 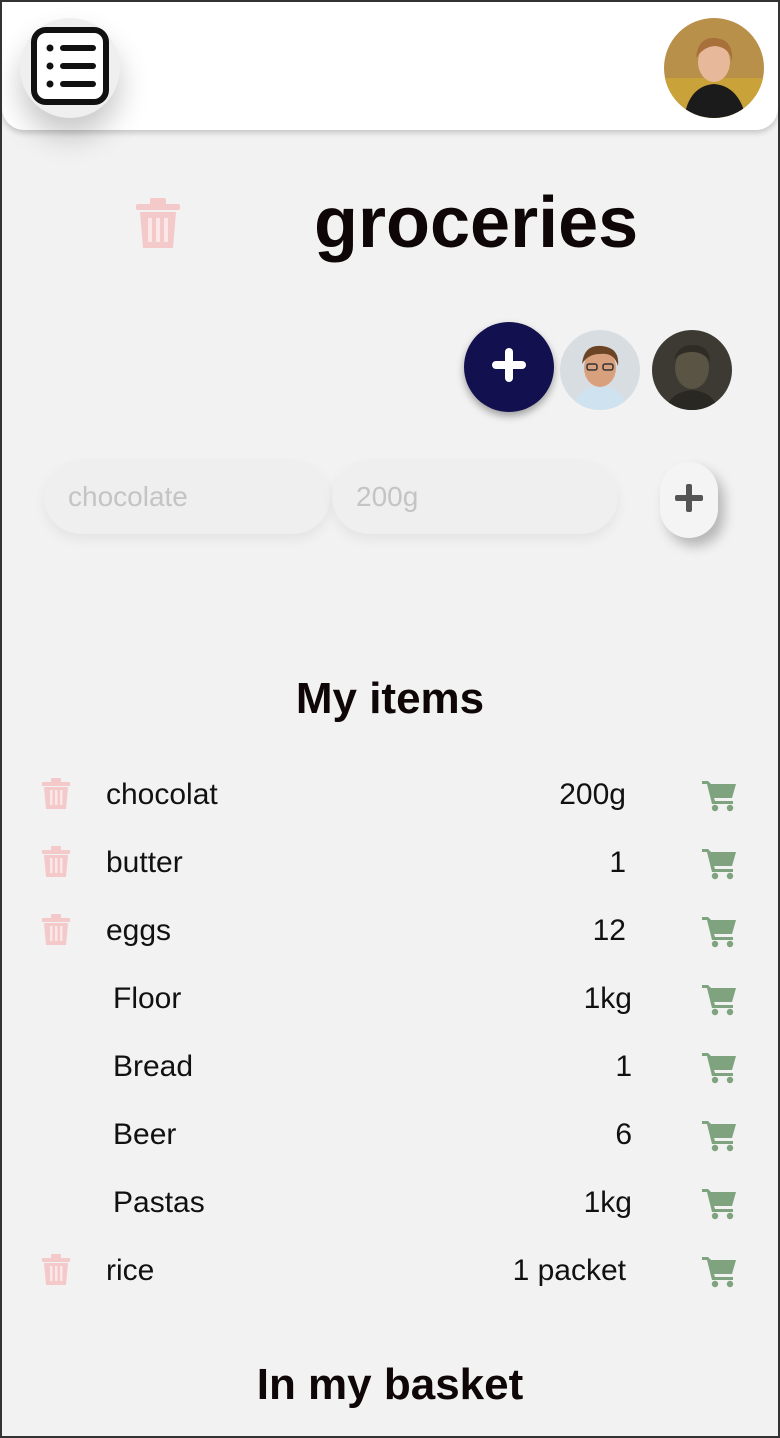 I want to click on top-bar, so click(x=390, y=66).